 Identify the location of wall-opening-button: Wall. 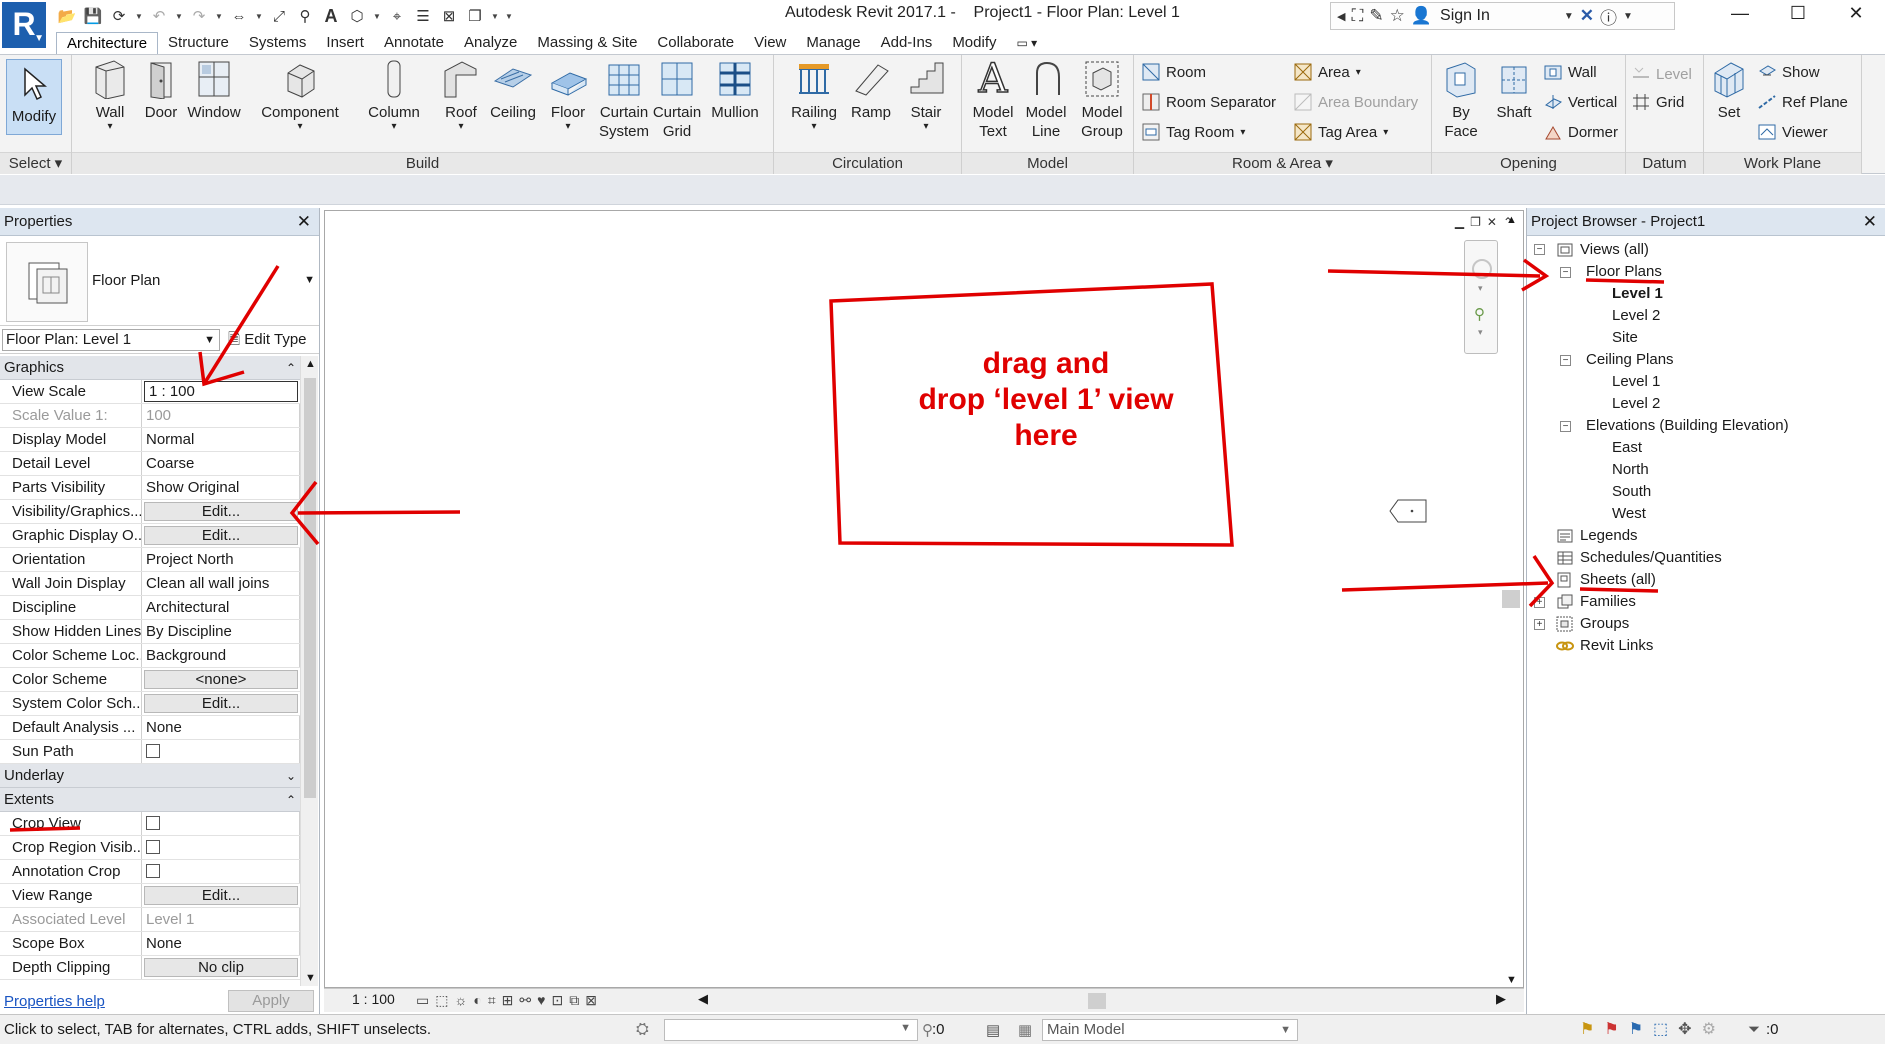
(1570, 72).